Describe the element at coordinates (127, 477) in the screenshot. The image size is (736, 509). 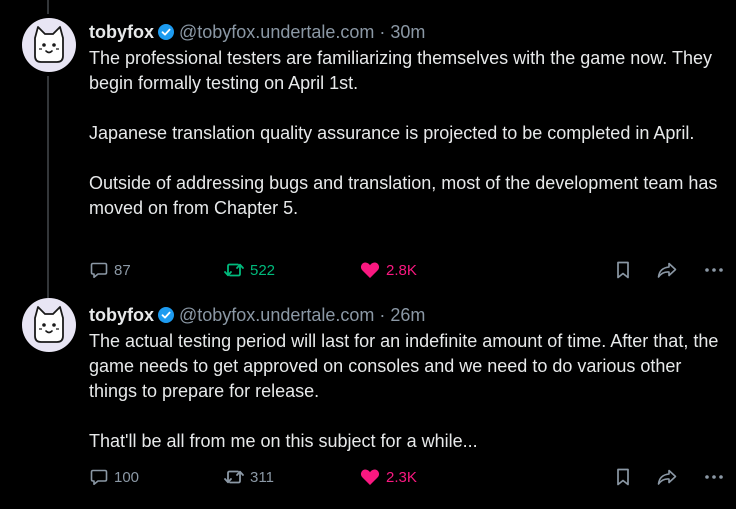
I see `reply-count: 100` at that location.